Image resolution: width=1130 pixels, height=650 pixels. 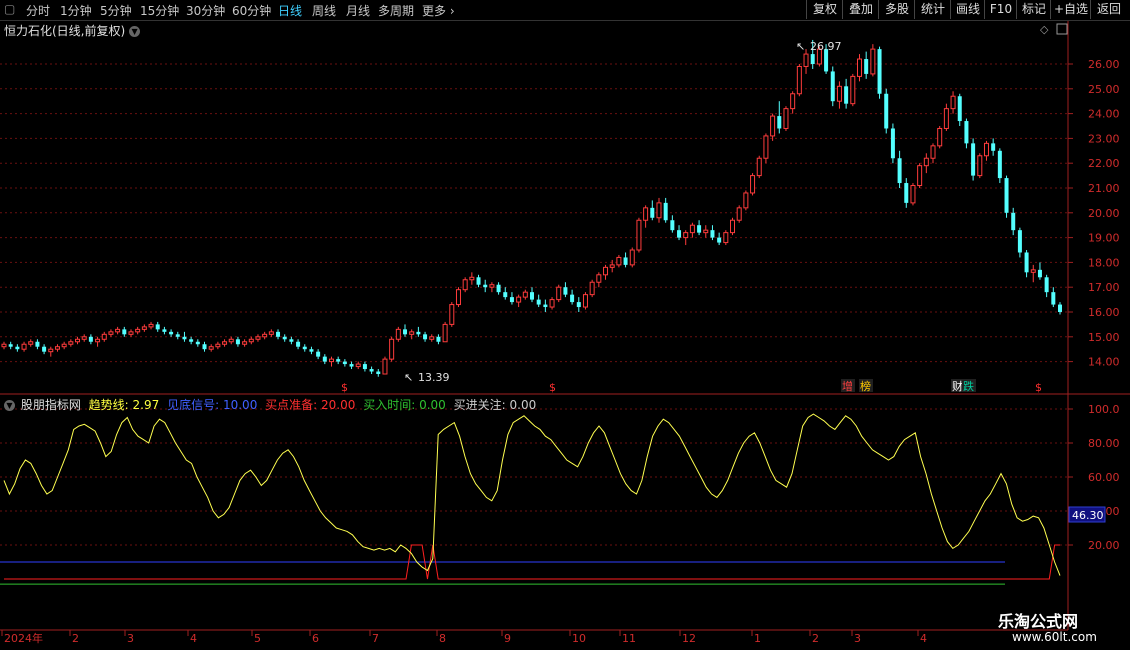 What do you see at coordinates (389, 405) in the screenshot?
I see `buy-time-label: 买入时间:` at bounding box center [389, 405].